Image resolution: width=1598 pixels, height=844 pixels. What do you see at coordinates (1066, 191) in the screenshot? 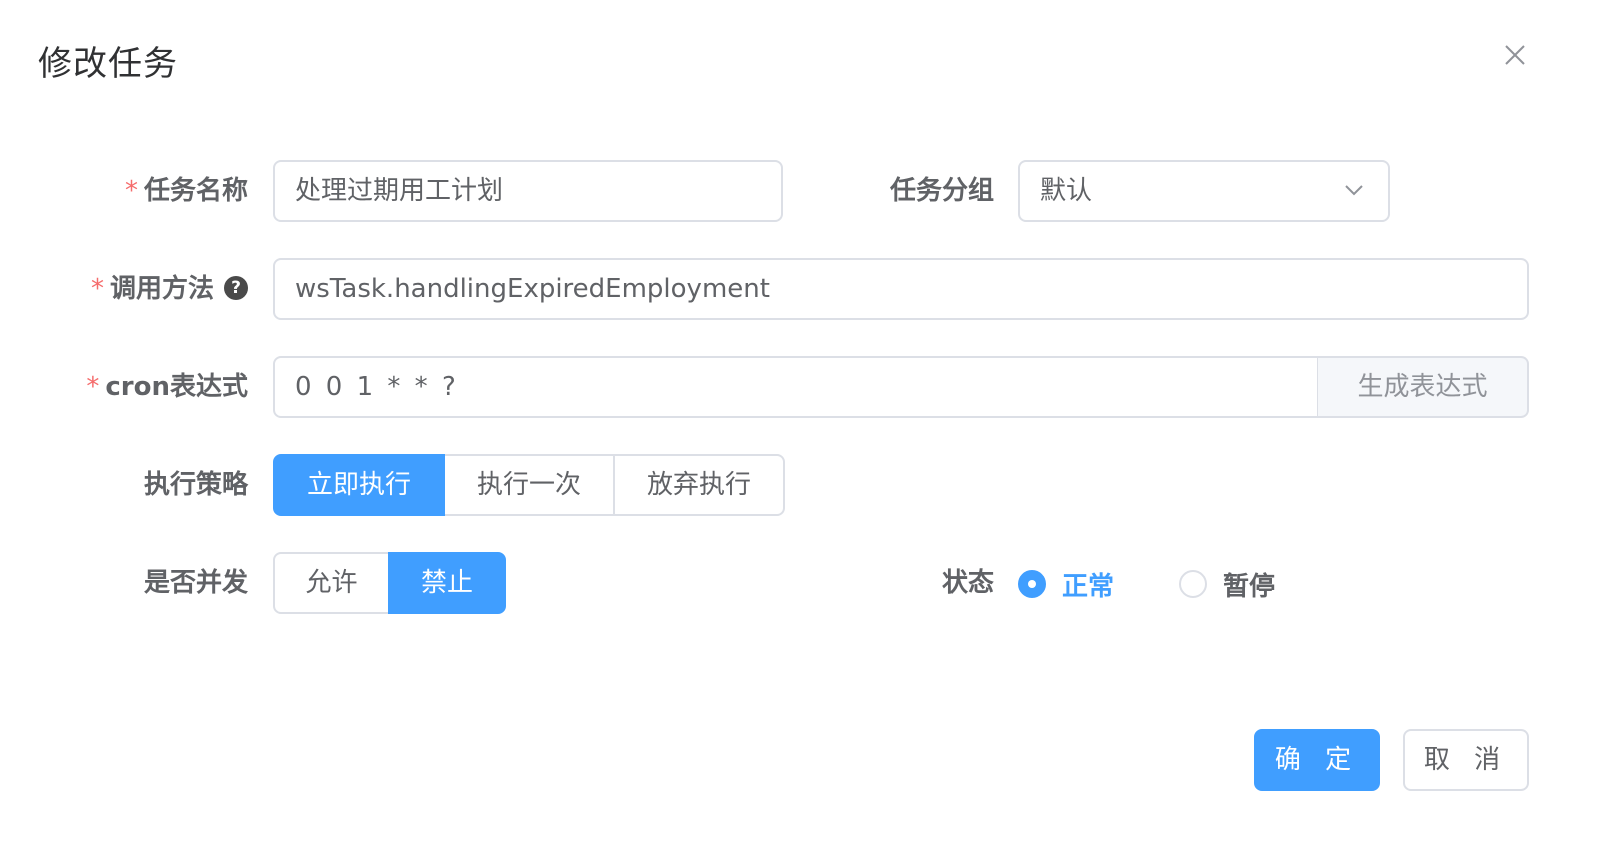
I see `job-group-value: 默认` at bounding box center [1066, 191].